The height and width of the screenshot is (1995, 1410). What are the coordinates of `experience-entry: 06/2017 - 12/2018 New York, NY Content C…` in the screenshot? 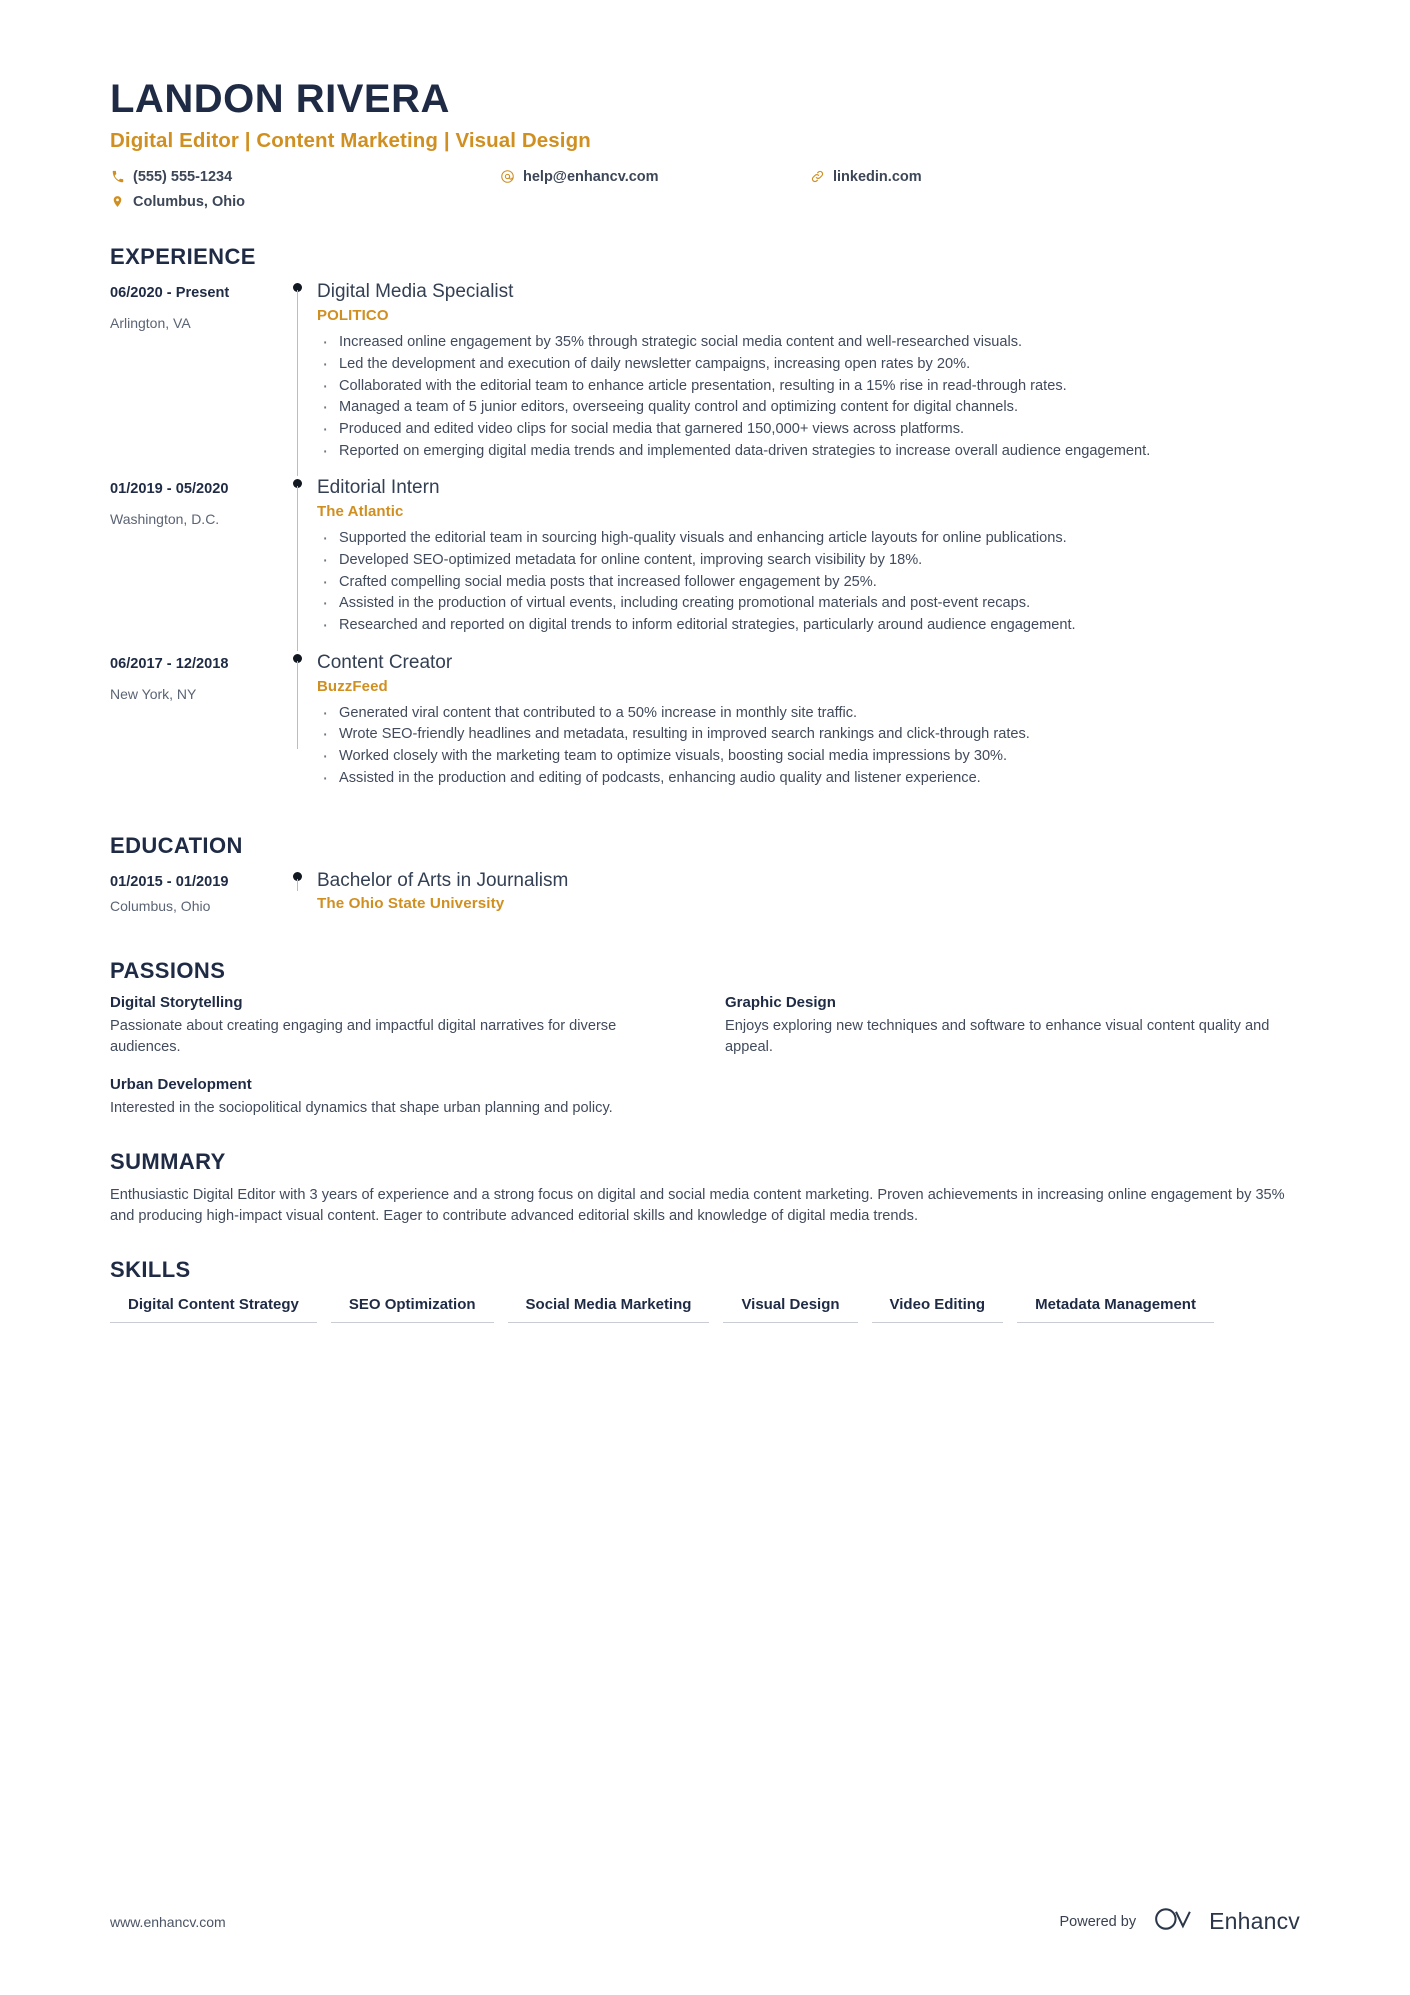 It's located at (705, 727).